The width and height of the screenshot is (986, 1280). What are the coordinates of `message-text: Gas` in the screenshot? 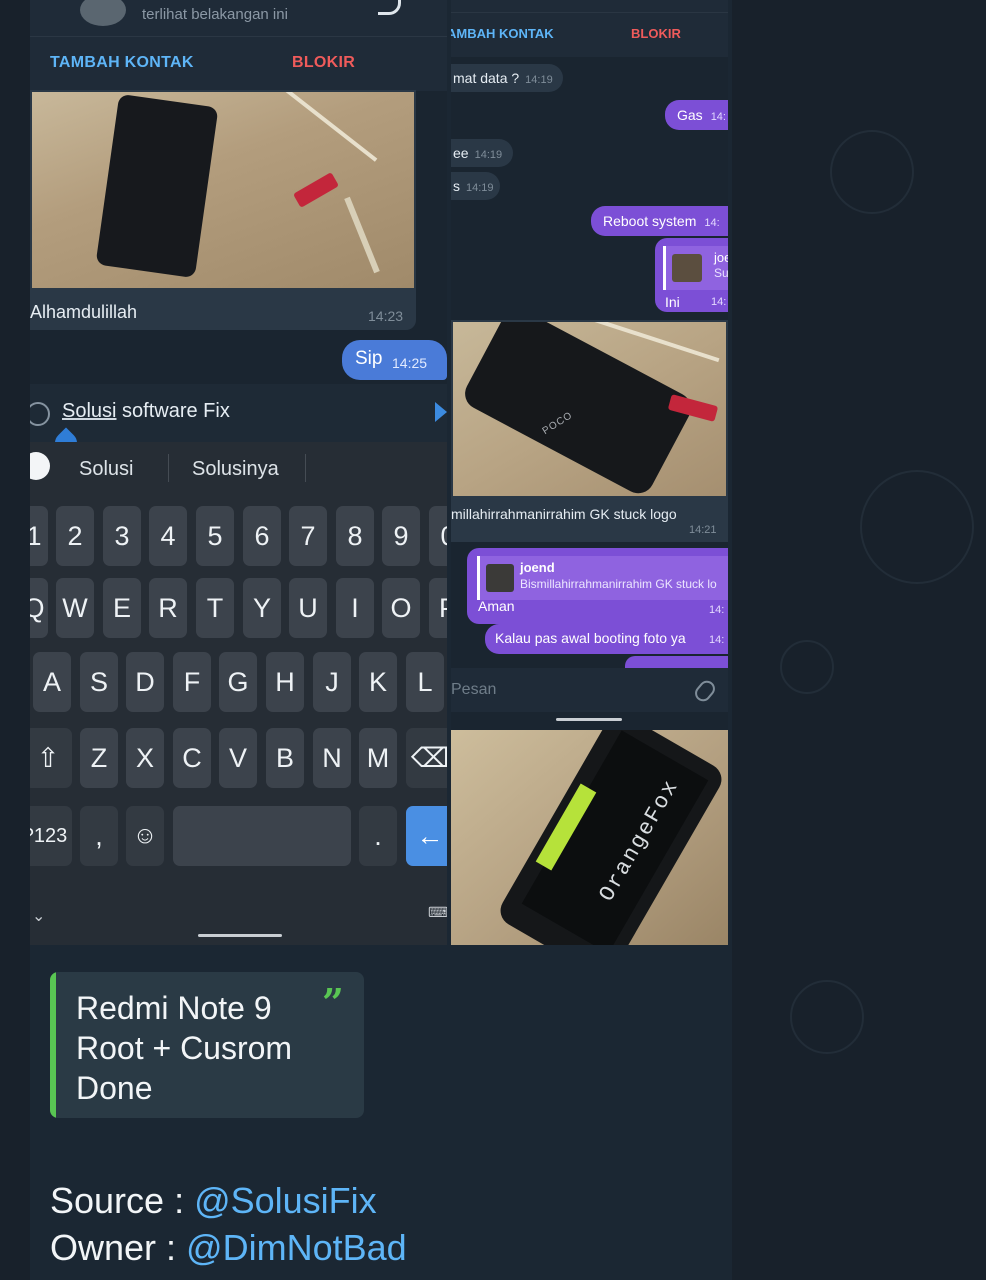 It's located at (690, 115).